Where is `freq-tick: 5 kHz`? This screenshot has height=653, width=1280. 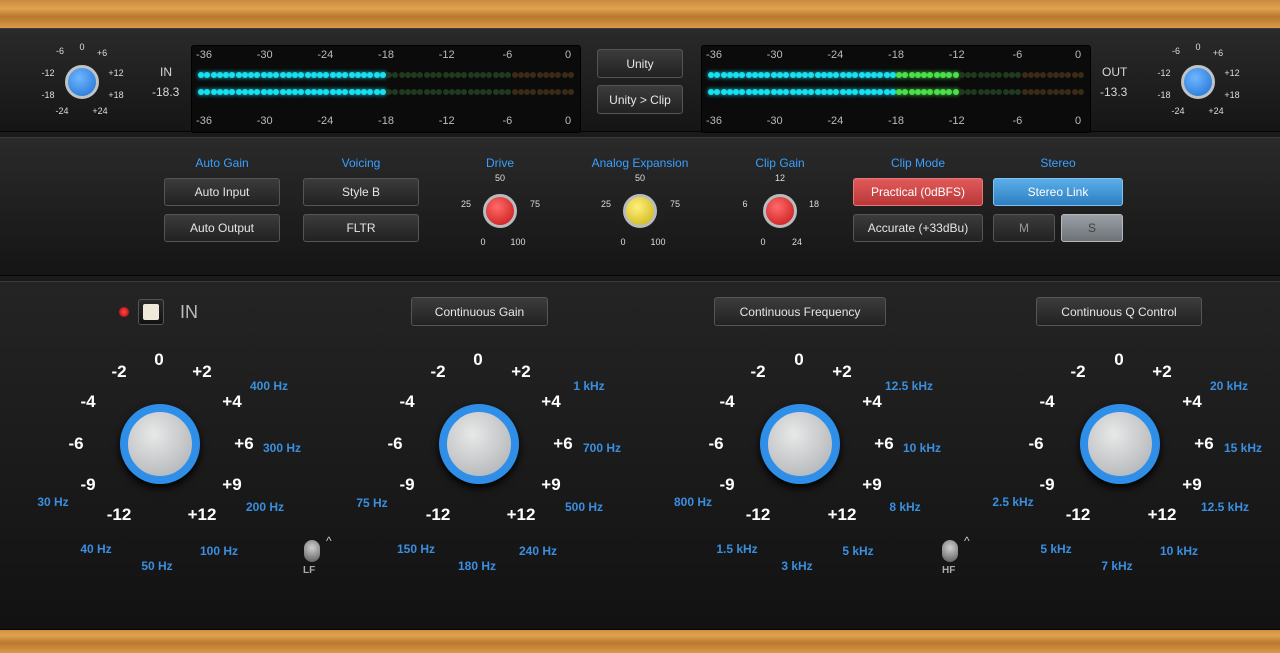 freq-tick: 5 kHz is located at coordinates (858, 551).